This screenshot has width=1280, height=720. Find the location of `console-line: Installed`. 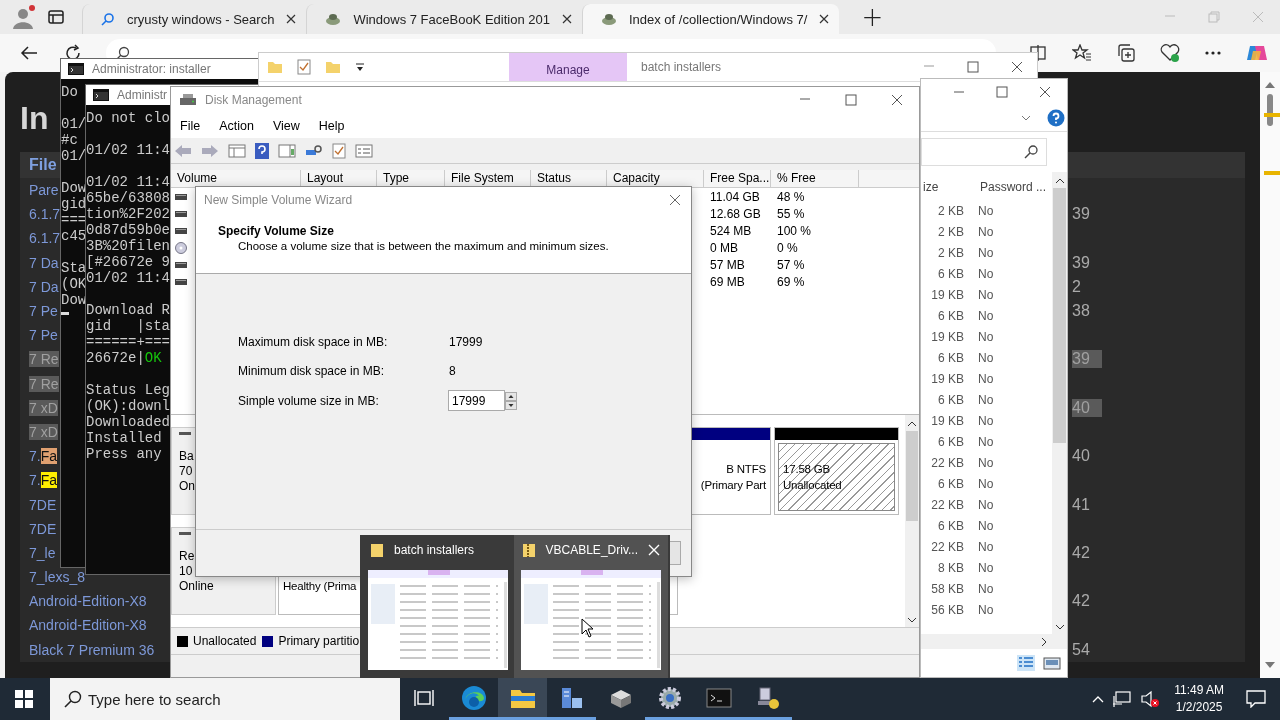

console-line: Installed is located at coordinates (124, 438).